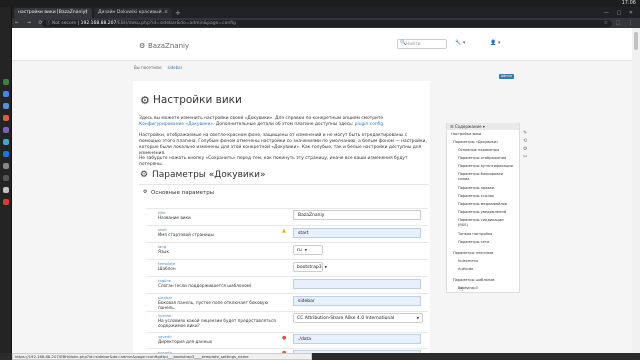 This screenshot has width=640, height=360. Describe the element at coordinates (98, 23) in the screenshot. I see `url-host: 192.168.88.207` at that location.